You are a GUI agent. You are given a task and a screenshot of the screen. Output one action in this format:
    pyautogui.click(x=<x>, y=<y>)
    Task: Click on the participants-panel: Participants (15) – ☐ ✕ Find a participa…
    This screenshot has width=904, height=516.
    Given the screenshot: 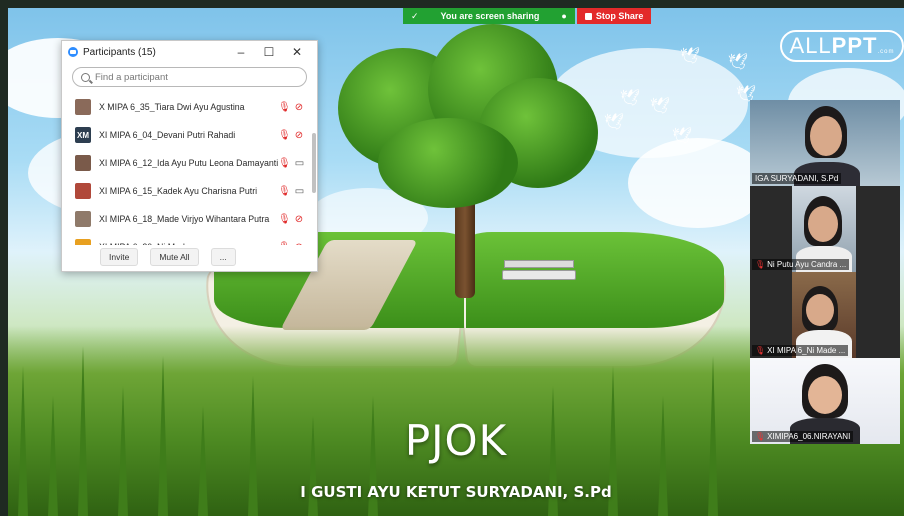 What is the action you would take?
    pyautogui.click(x=189, y=156)
    